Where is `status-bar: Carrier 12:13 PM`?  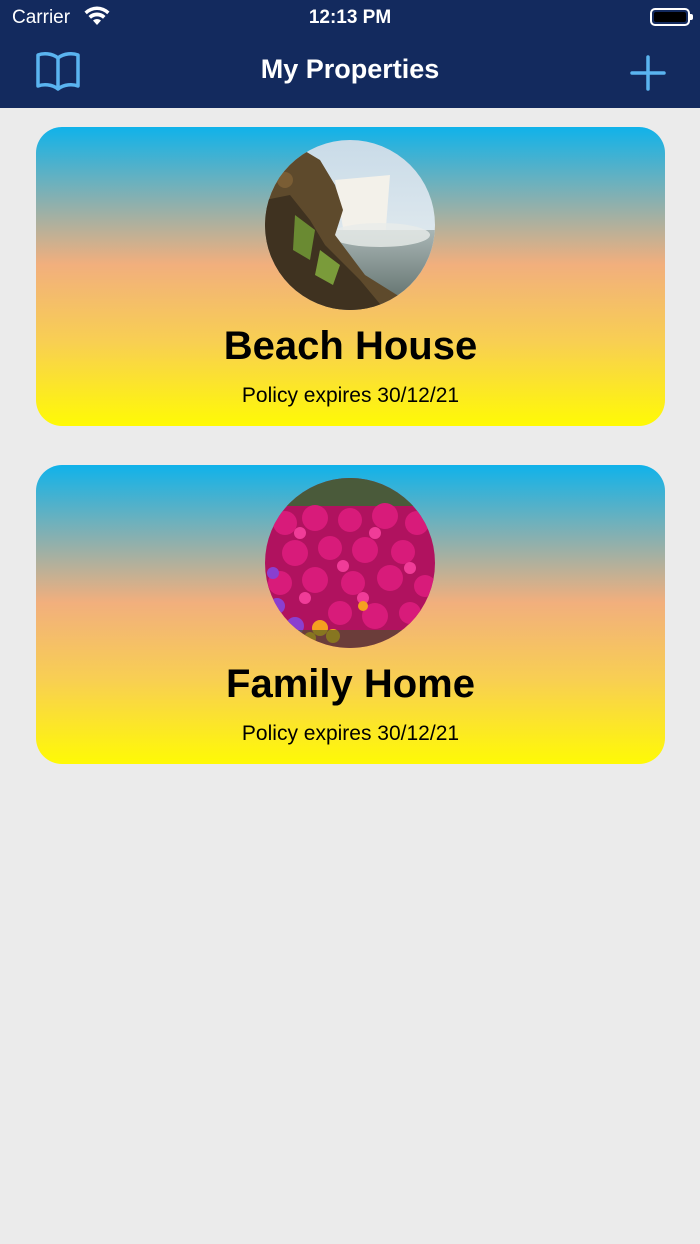 status-bar: Carrier 12:13 PM is located at coordinates (350, 18).